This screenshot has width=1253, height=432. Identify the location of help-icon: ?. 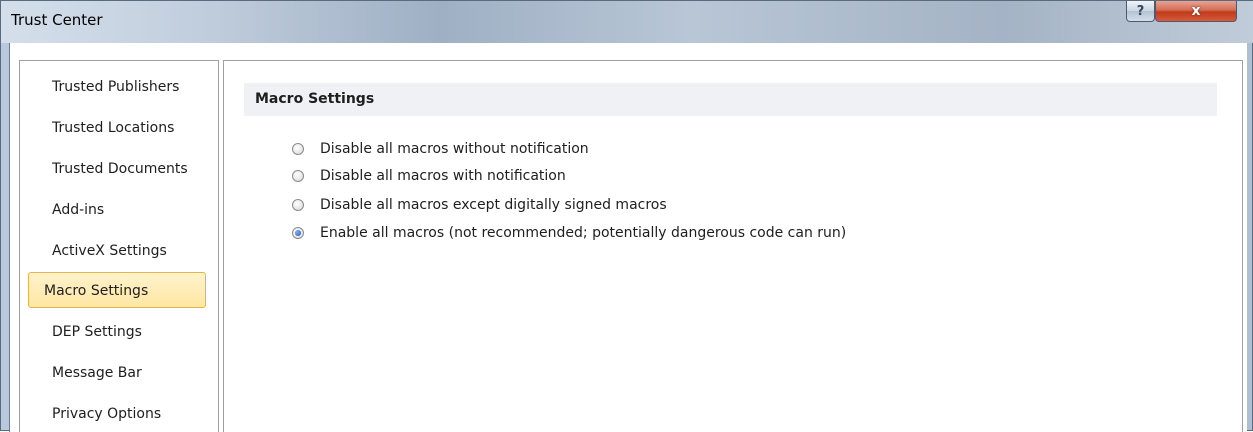
(1140, 11).